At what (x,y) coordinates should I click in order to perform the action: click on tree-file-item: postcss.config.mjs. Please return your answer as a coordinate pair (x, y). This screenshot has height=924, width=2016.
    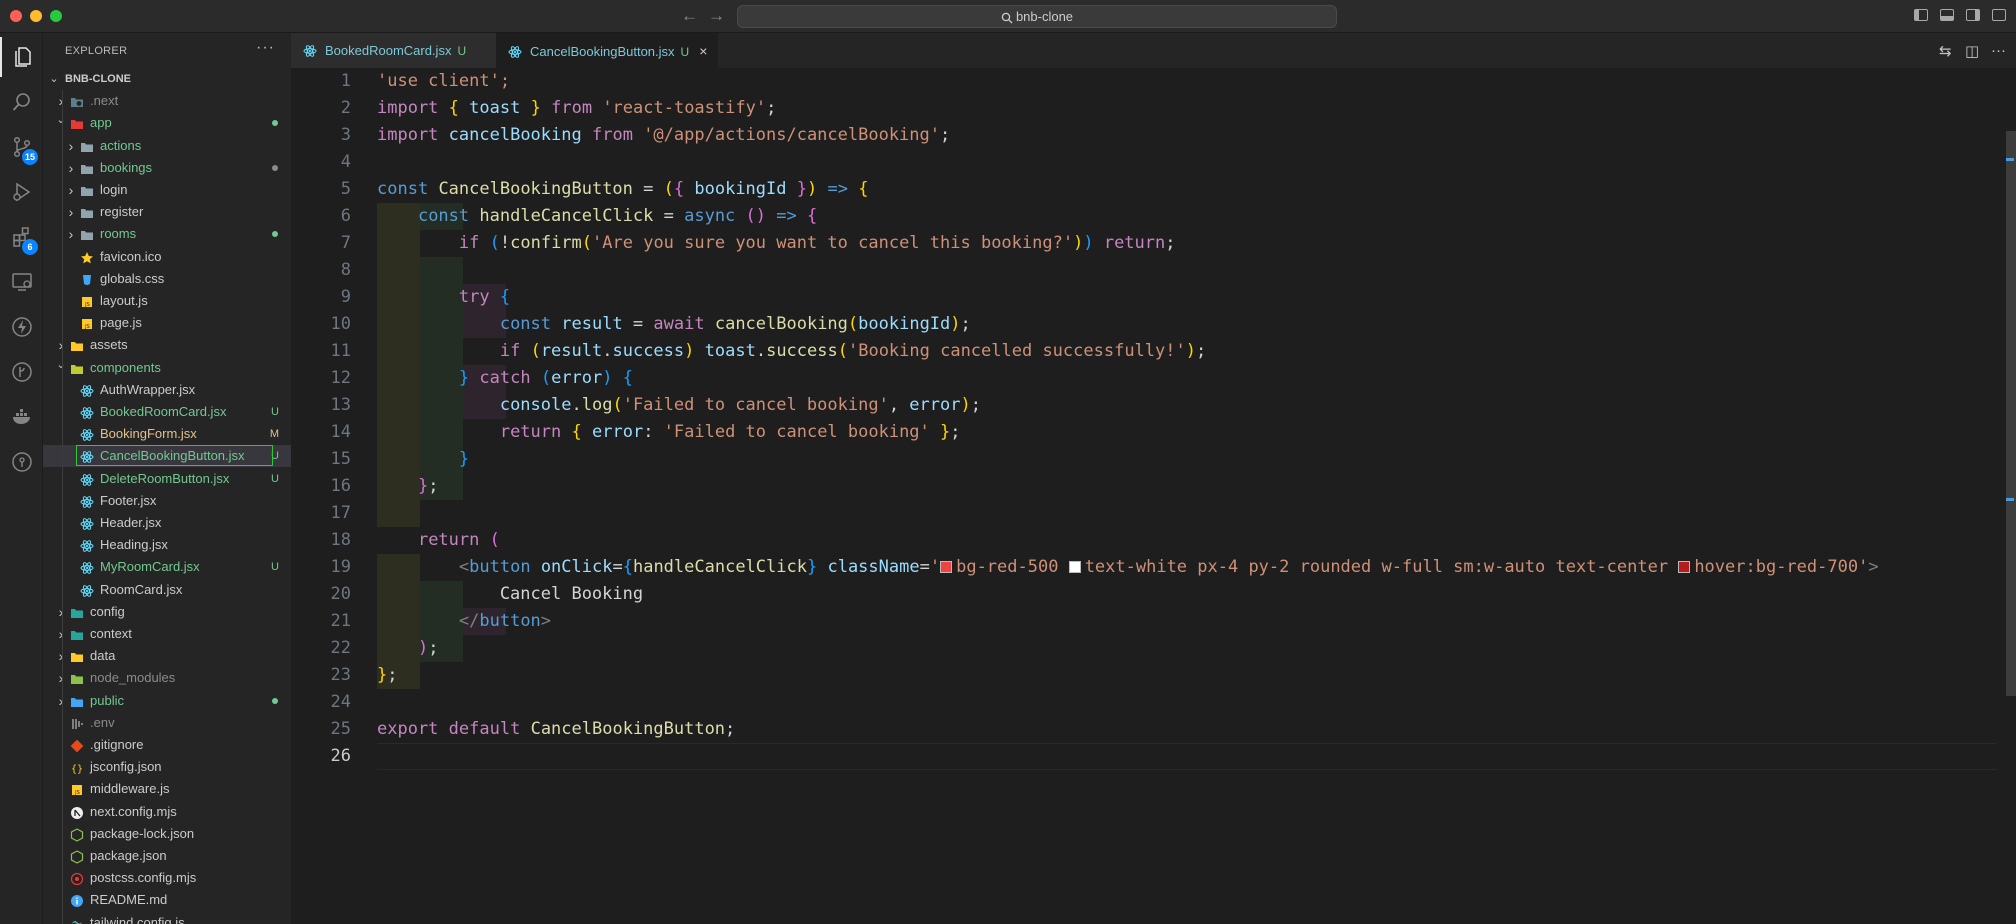
    Looking at the image, I should click on (167, 878).